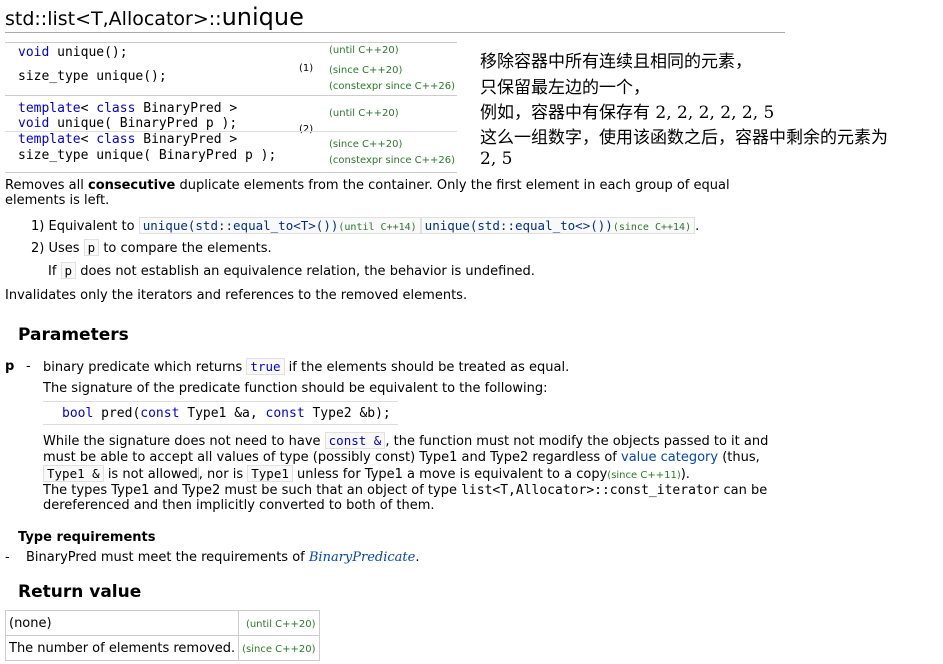  I want to click on annotation-line-5: 2, 5, so click(496, 159).